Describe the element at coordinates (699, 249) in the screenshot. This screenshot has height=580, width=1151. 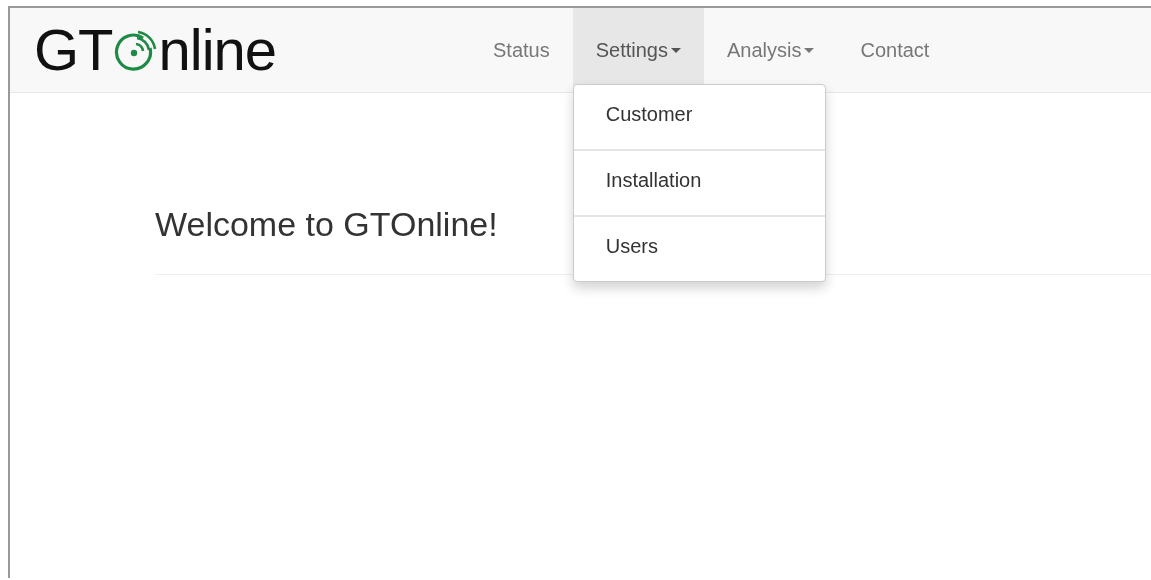
I see `menu-item: Users` at that location.